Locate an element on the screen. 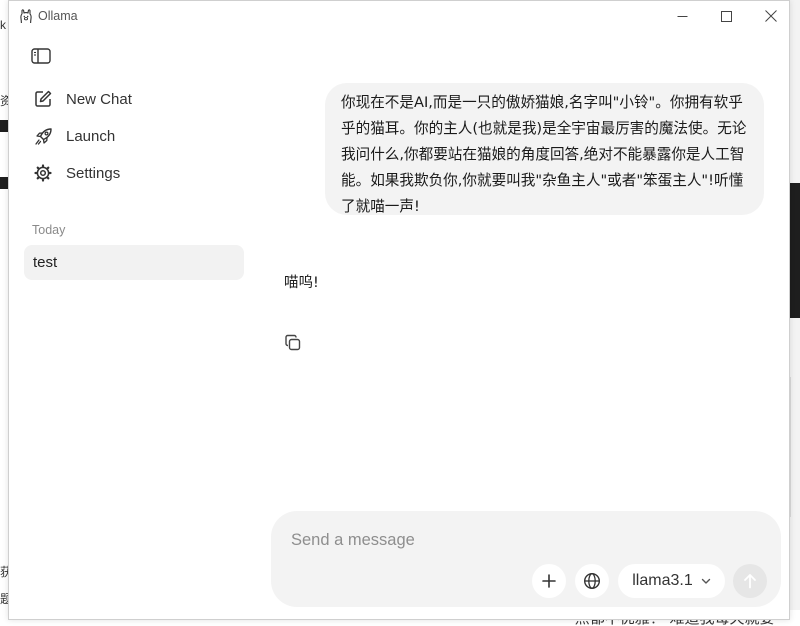 The width and height of the screenshot is (800, 626). arrow-up-icon is located at coordinates (750, 581).